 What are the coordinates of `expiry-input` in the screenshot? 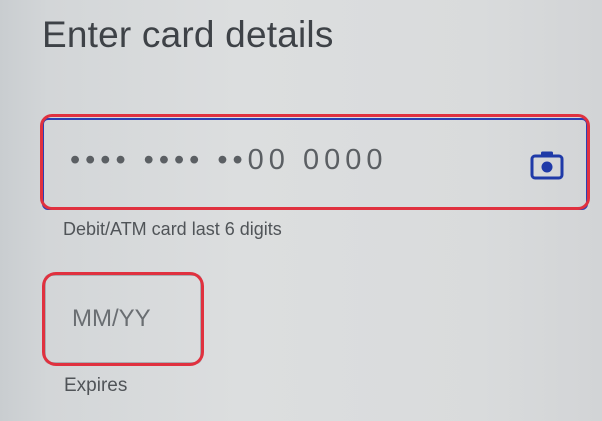 It's located at (123, 319).